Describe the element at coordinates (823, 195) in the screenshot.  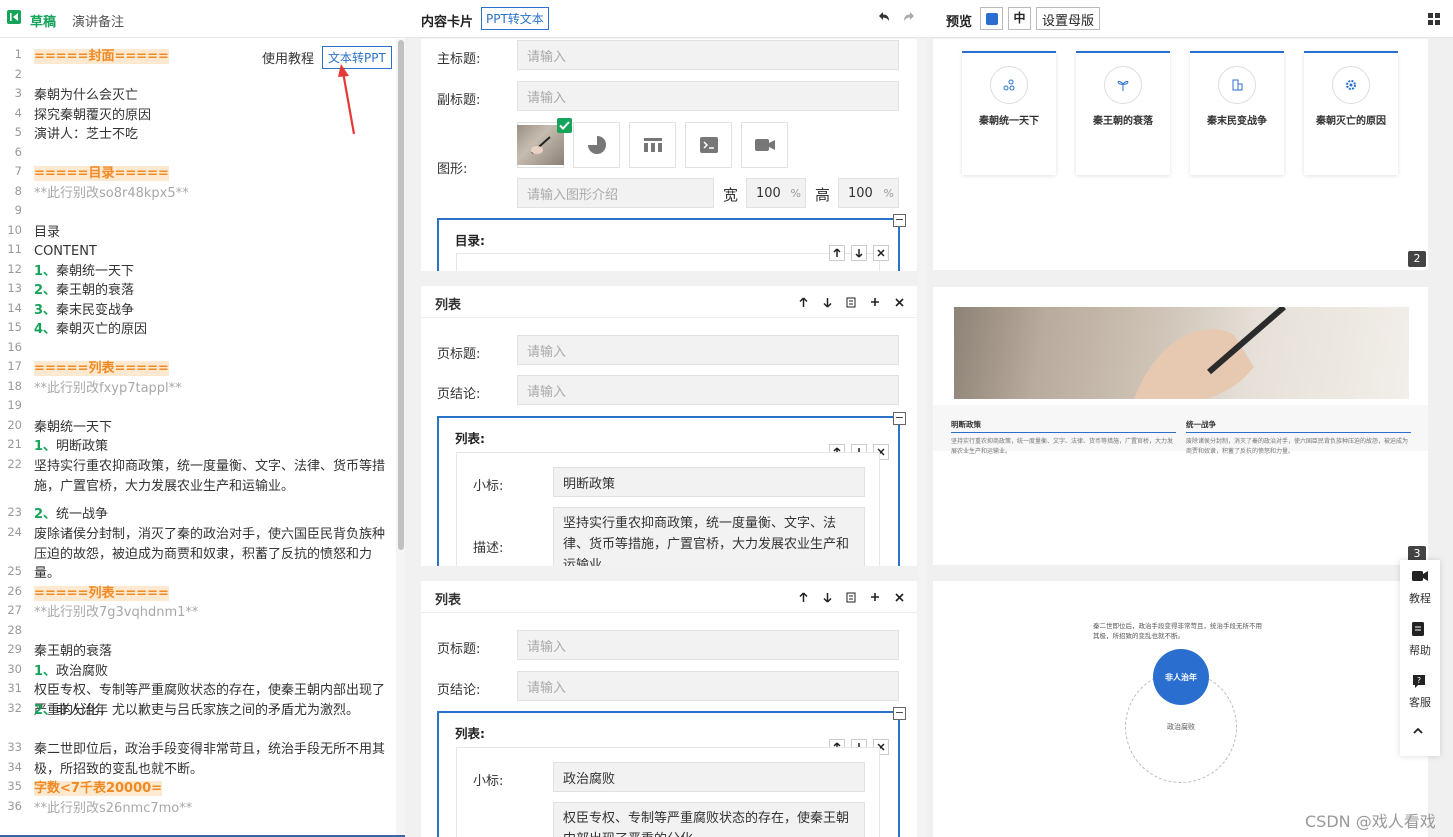
I see `height-label: 高` at that location.